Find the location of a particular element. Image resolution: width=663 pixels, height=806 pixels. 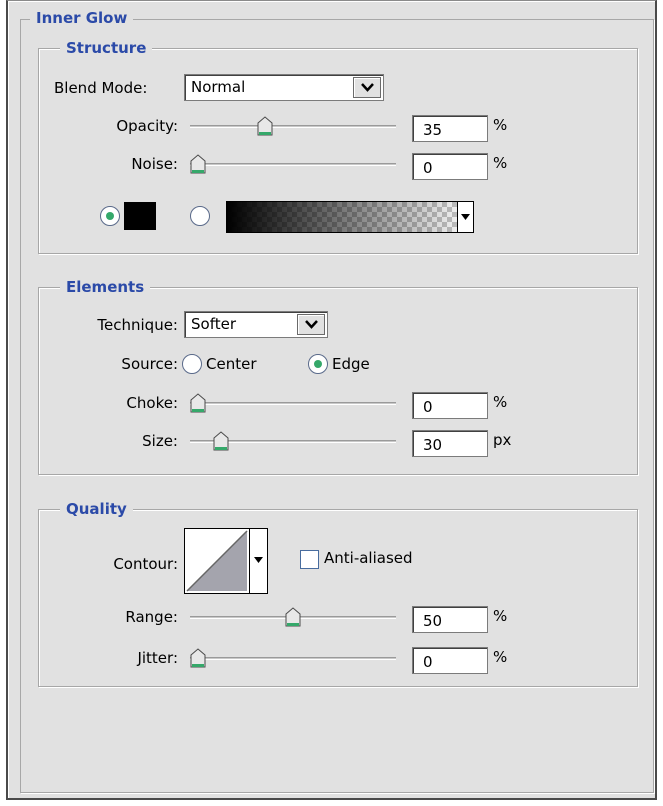

jitter-slider is located at coordinates (293, 658).